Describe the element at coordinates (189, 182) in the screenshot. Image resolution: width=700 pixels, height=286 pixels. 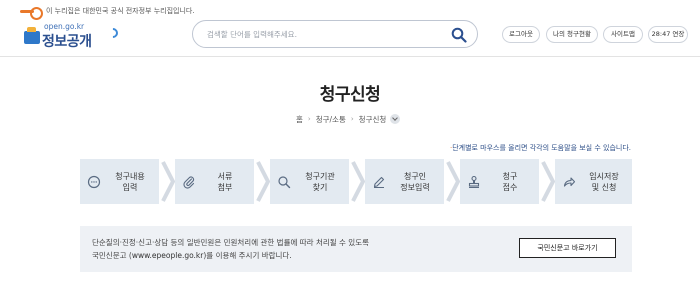
I see `paperclip-icon` at that location.